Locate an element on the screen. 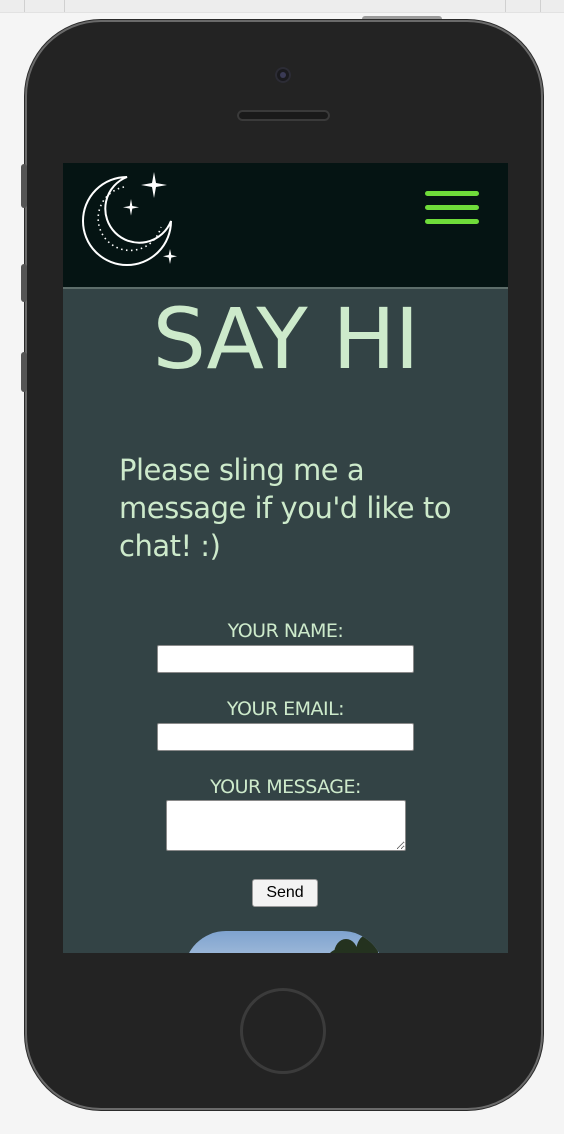 This screenshot has height=1134, width=564. phone-camera-icon is located at coordinates (283, 75).